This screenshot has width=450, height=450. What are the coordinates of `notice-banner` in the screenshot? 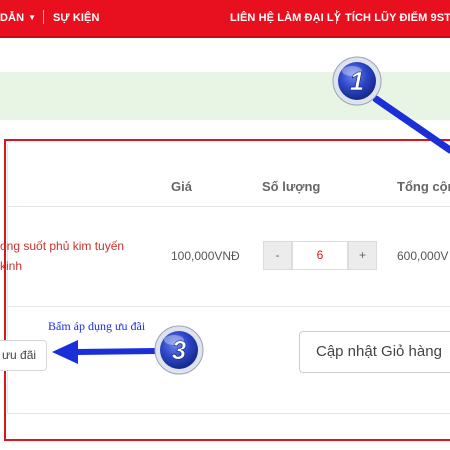 It's located at (225, 96).